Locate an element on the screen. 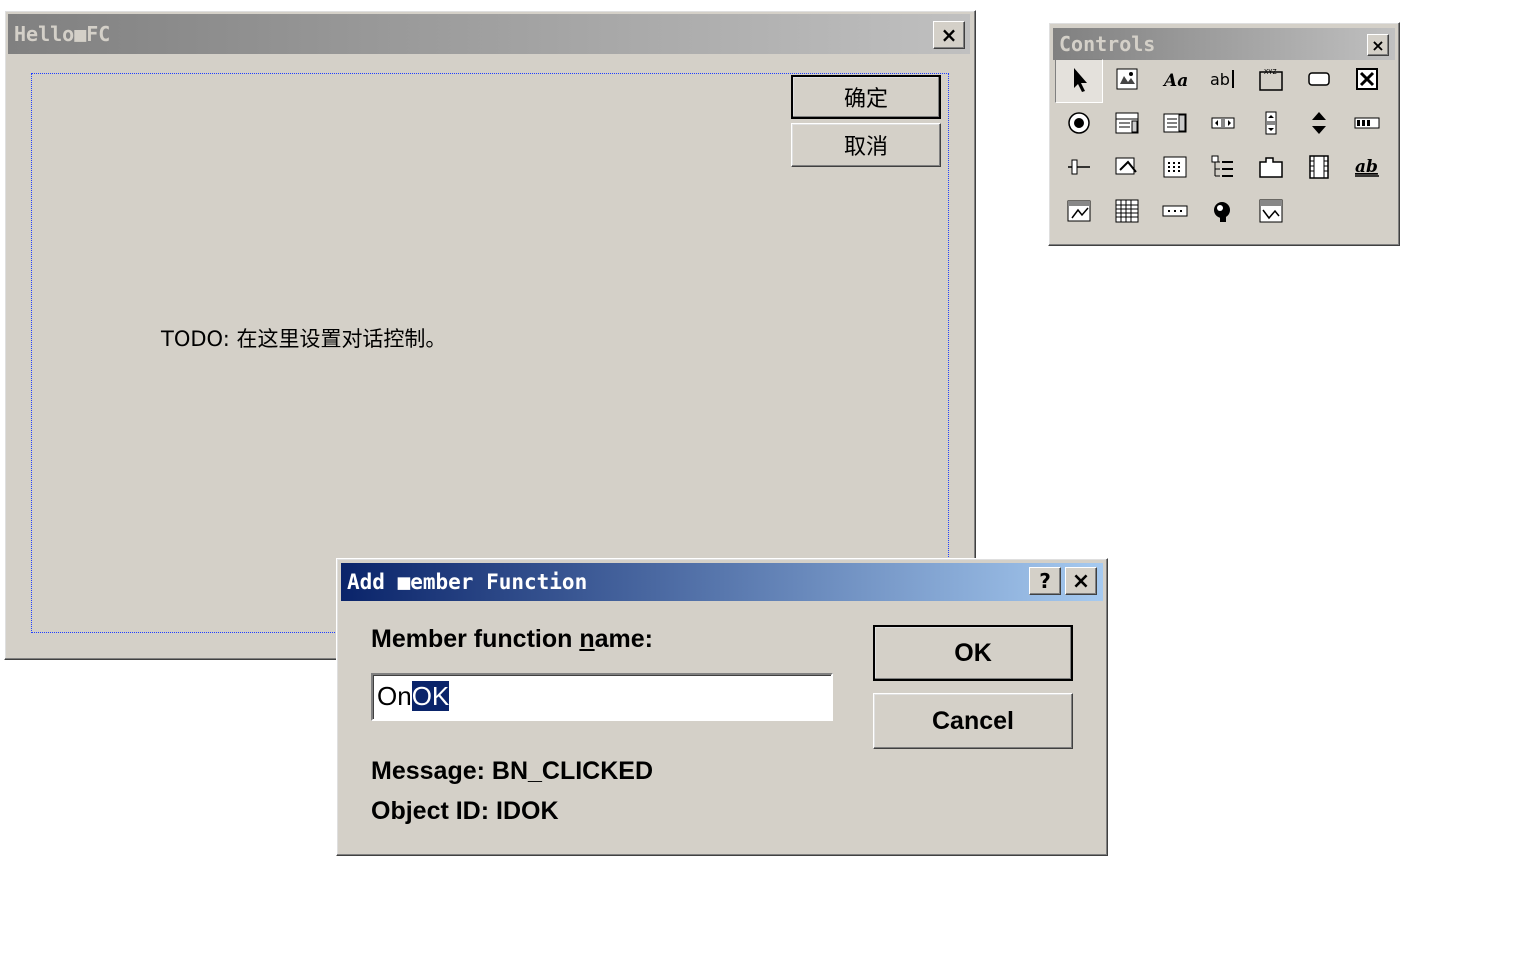 The height and width of the screenshot is (960, 1518). controls-item-edit-box: ab is located at coordinates (1223, 81).